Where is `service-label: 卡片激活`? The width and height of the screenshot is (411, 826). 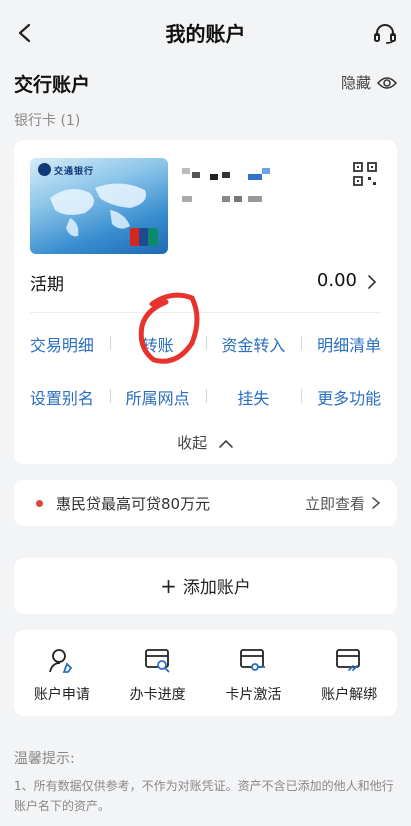 service-label: 卡片激活 is located at coordinates (253, 695).